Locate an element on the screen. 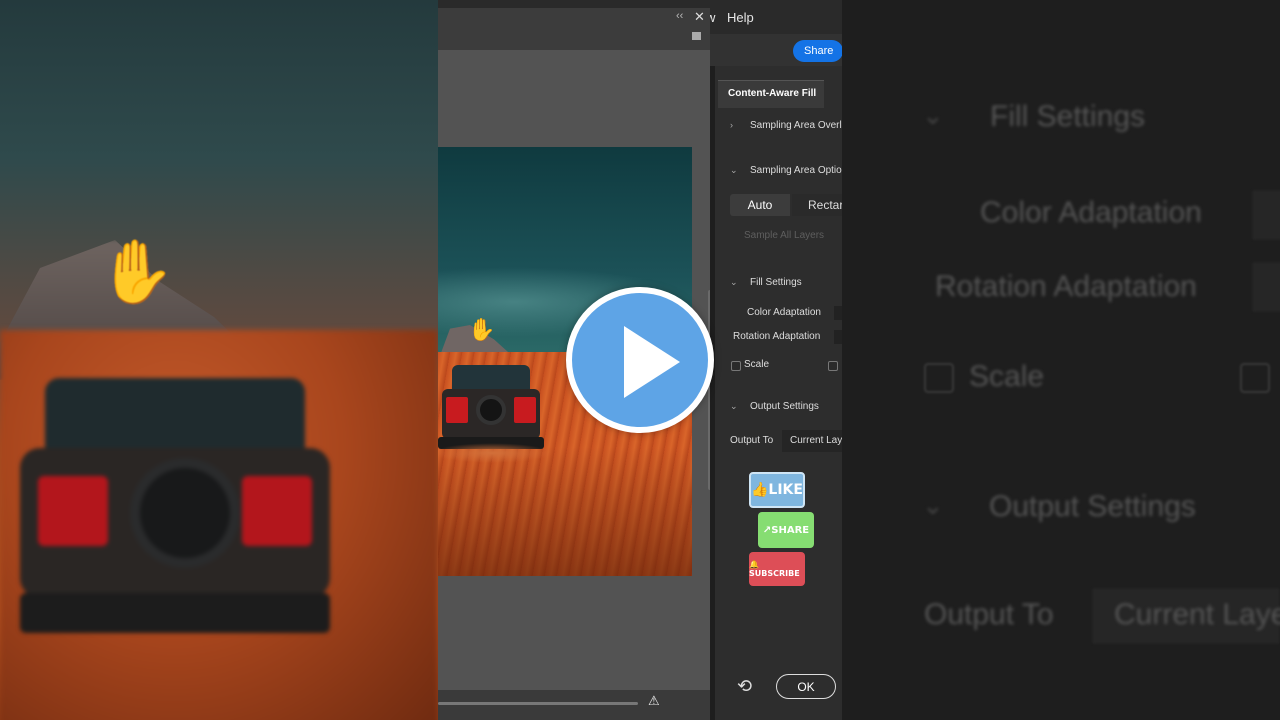 Image resolution: width=1280 pixels, height=720 pixels. section-fill-settings: Fill Settings is located at coordinates (776, 282).